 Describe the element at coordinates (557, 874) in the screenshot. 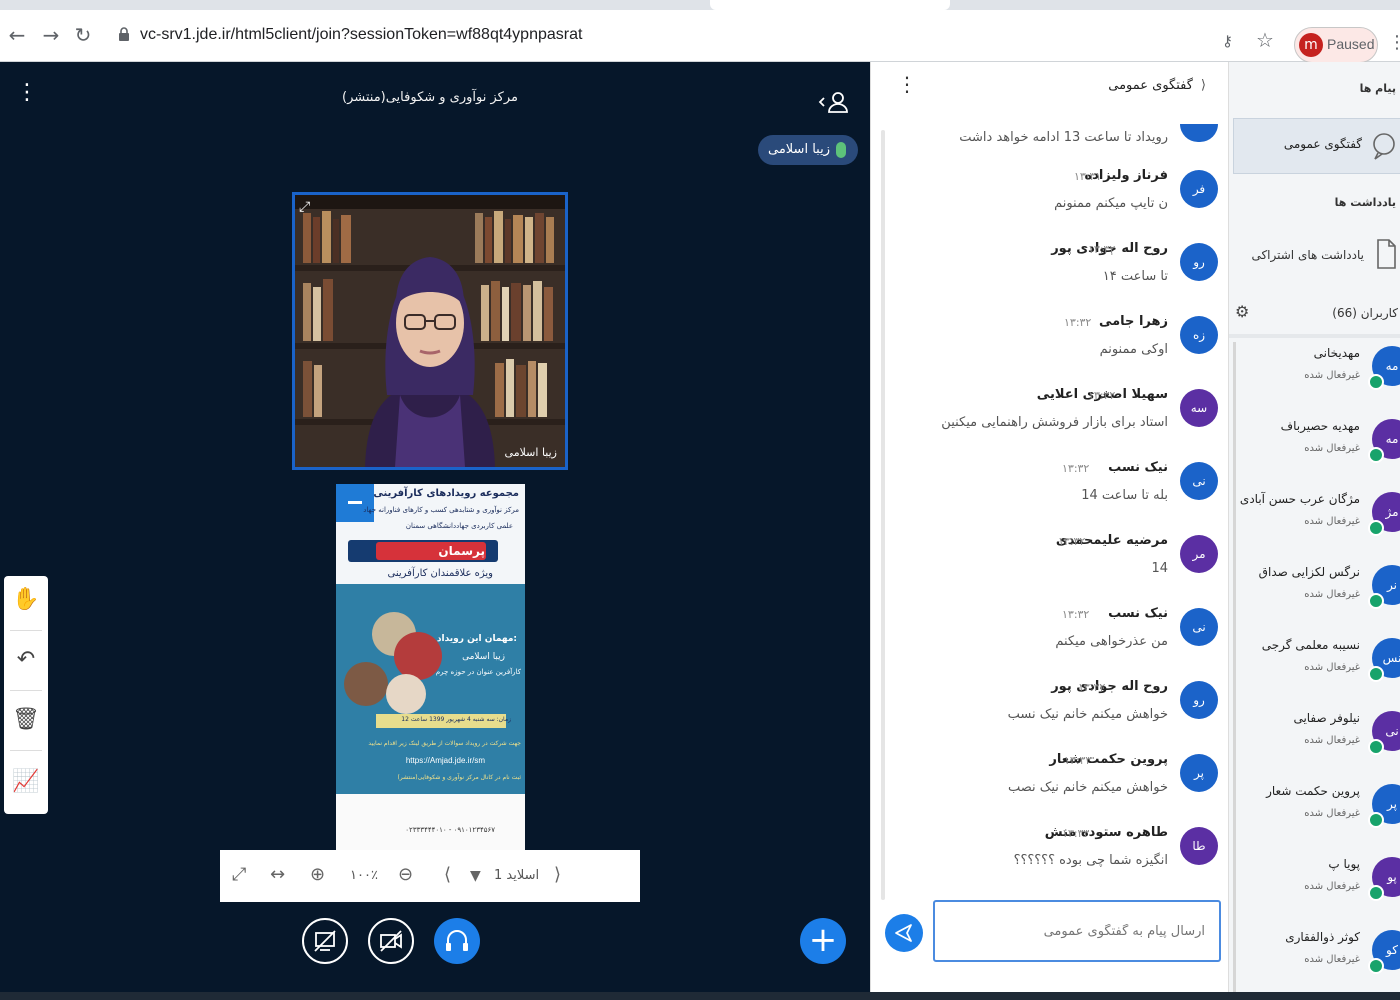

I see `next-slide-icon: ⟩` at that location.